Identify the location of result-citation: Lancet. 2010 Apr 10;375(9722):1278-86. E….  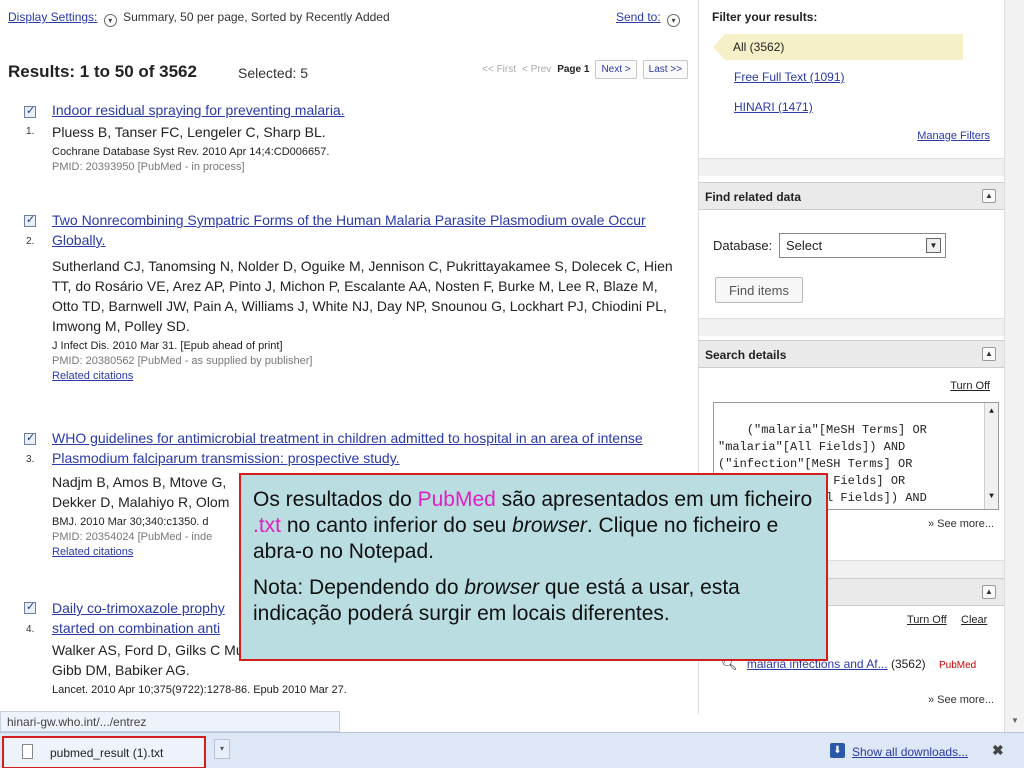
(199, 690).